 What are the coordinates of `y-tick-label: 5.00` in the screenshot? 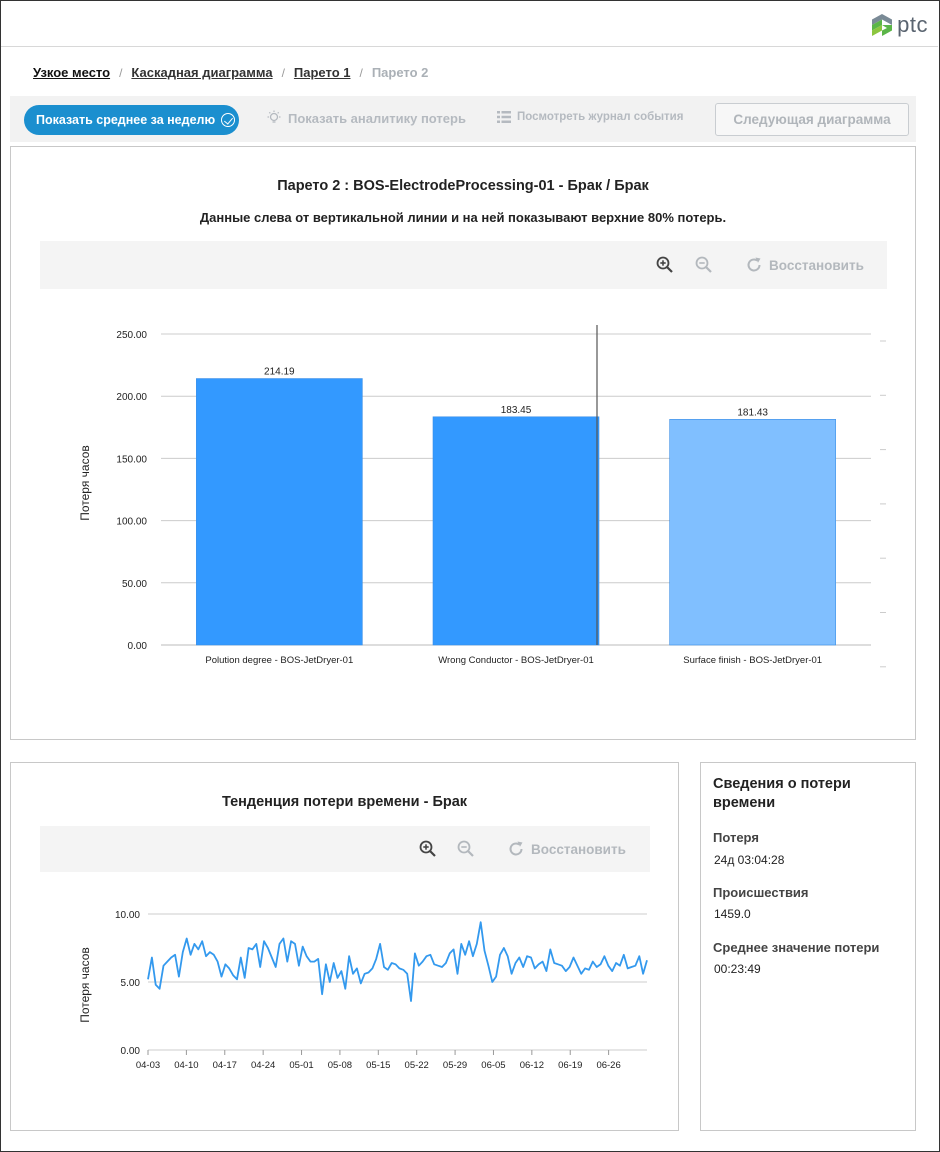 It's located at (131, 983).